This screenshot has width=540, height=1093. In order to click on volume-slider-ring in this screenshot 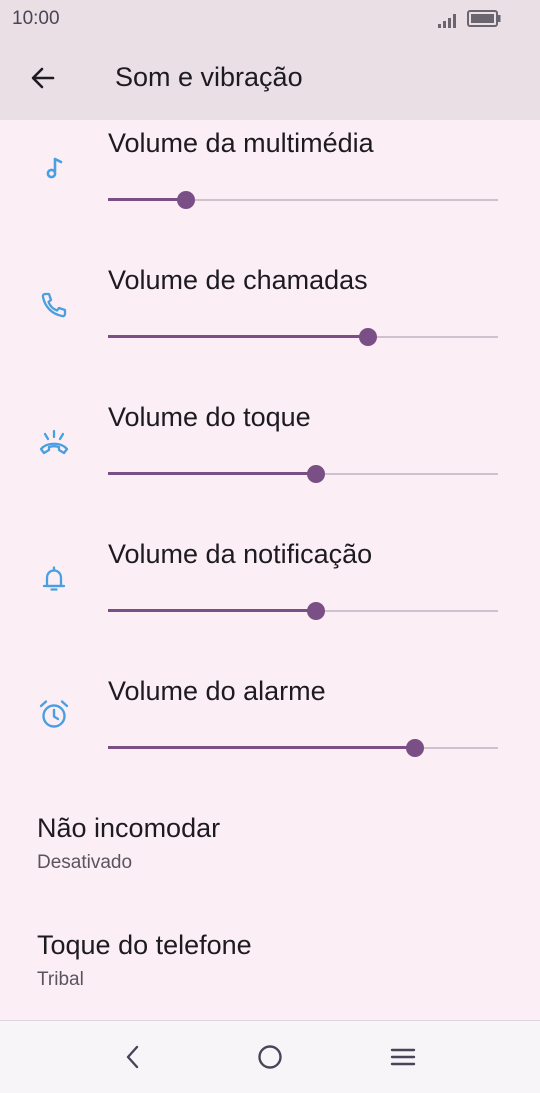, I will do `click(303, 474)`.